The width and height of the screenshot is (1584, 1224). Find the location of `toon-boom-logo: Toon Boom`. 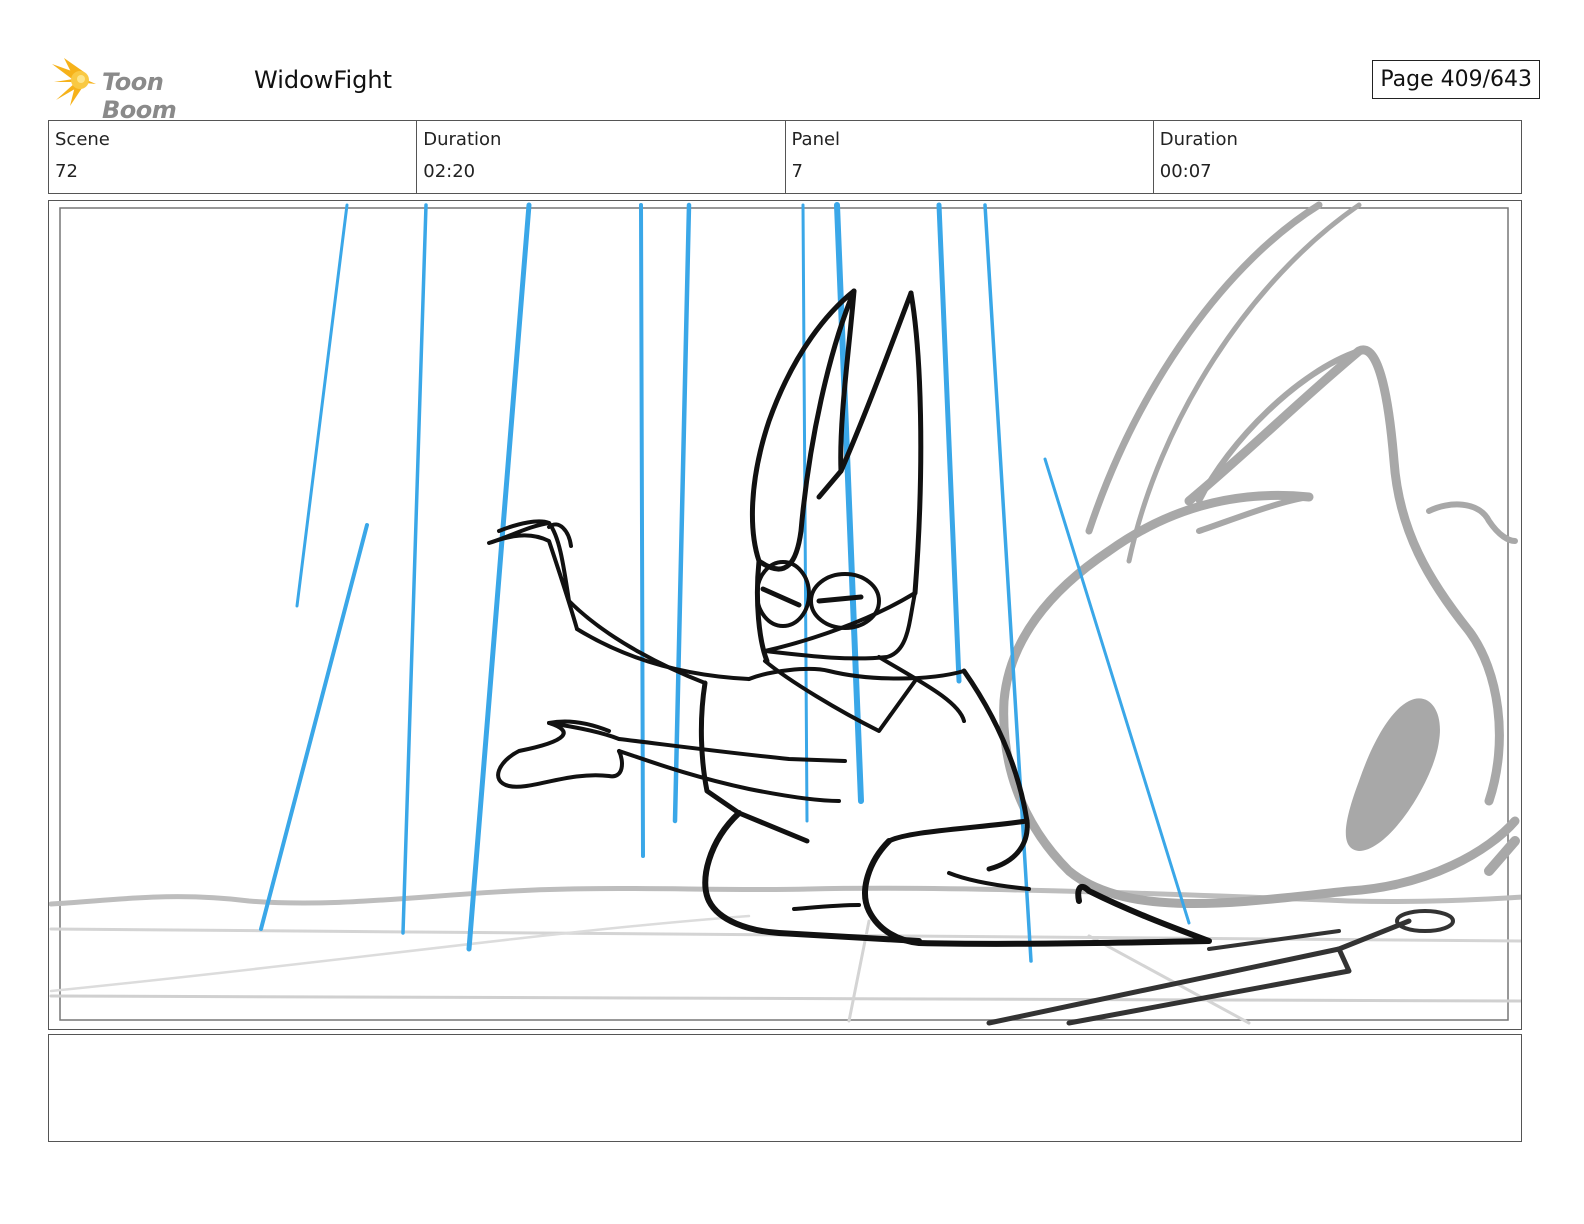

toon-boom-logo: Toon Boom is located at coordinates (145, 90).